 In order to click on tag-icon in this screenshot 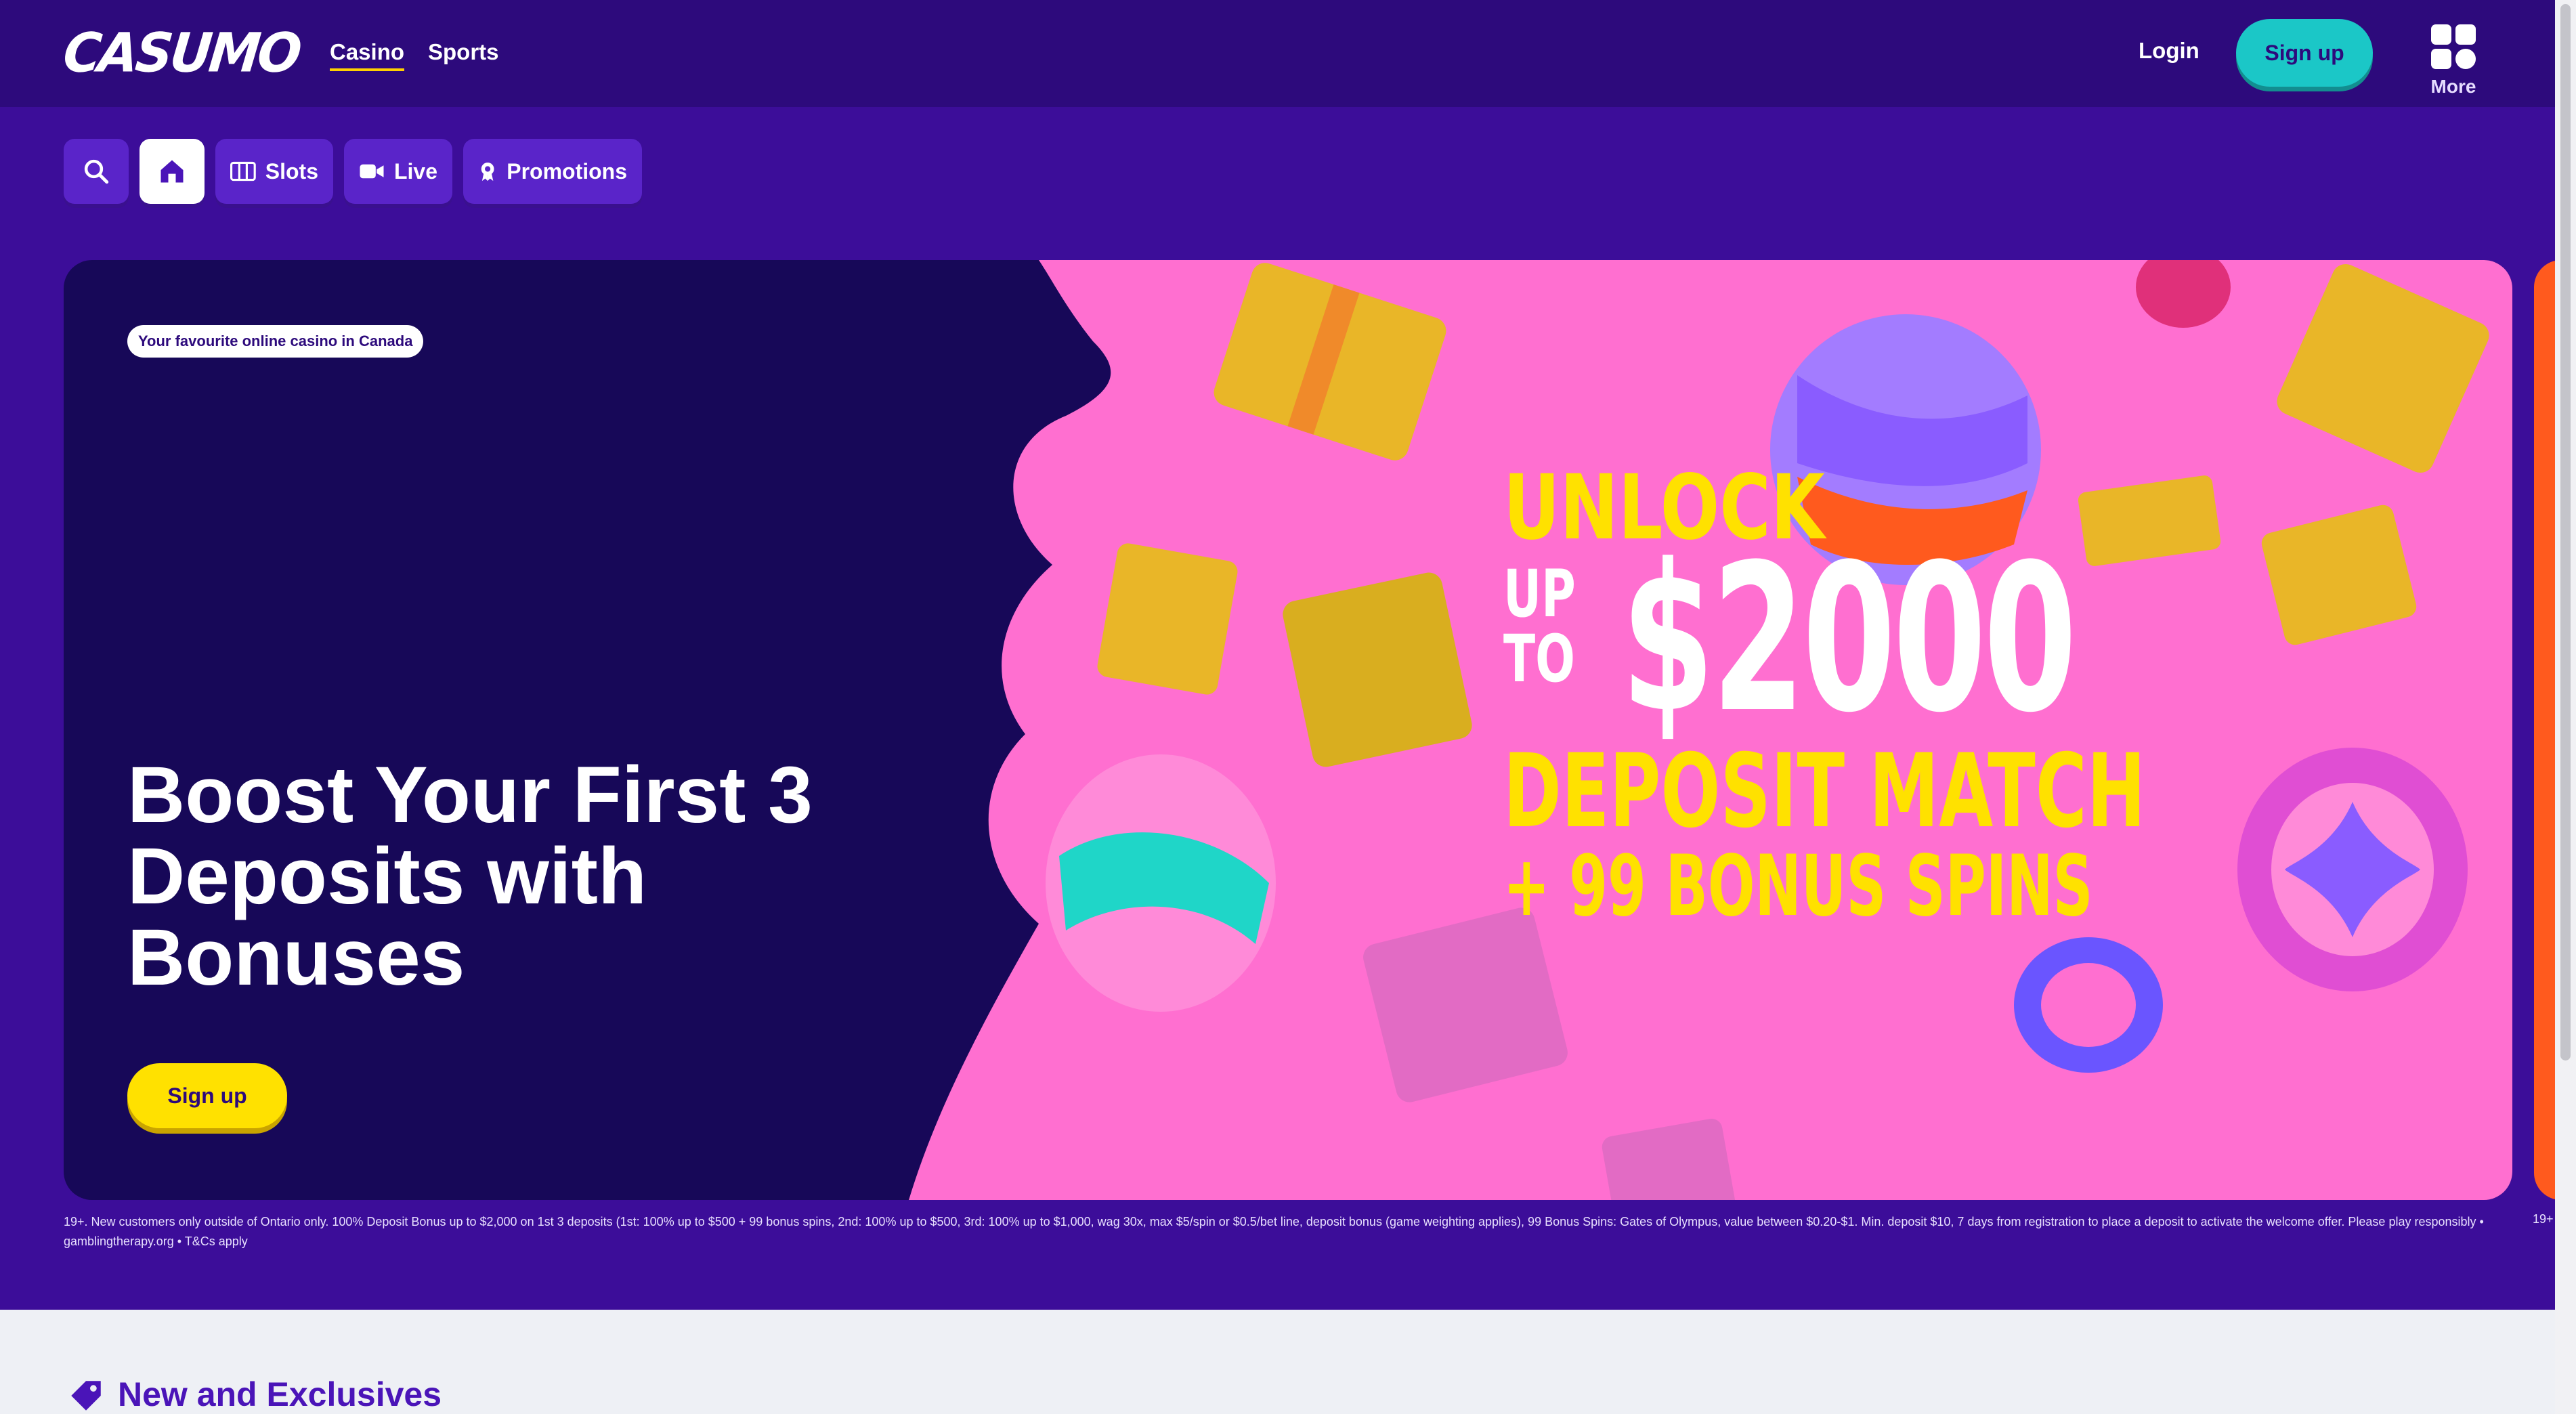, I will do `click(86, 1396)`.